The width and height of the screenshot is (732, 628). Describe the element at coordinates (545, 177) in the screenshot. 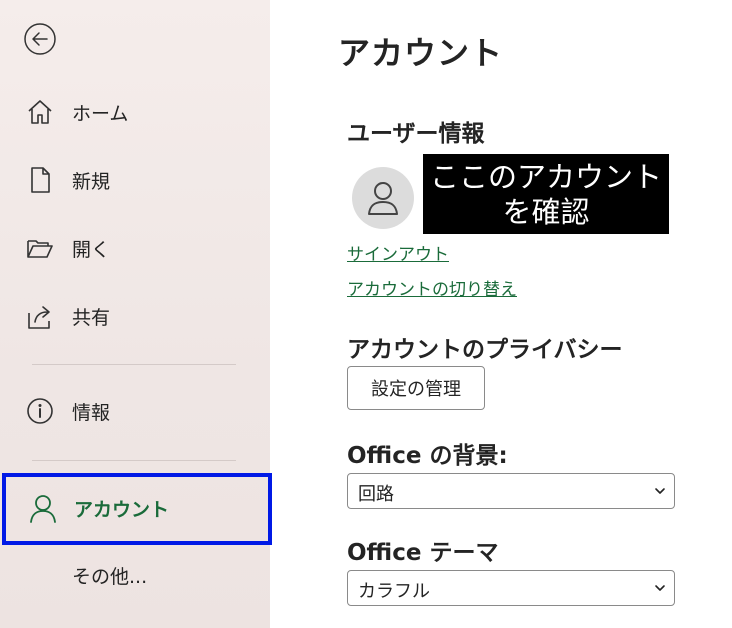

I see `callout-line: ここのアカウント` at that location.